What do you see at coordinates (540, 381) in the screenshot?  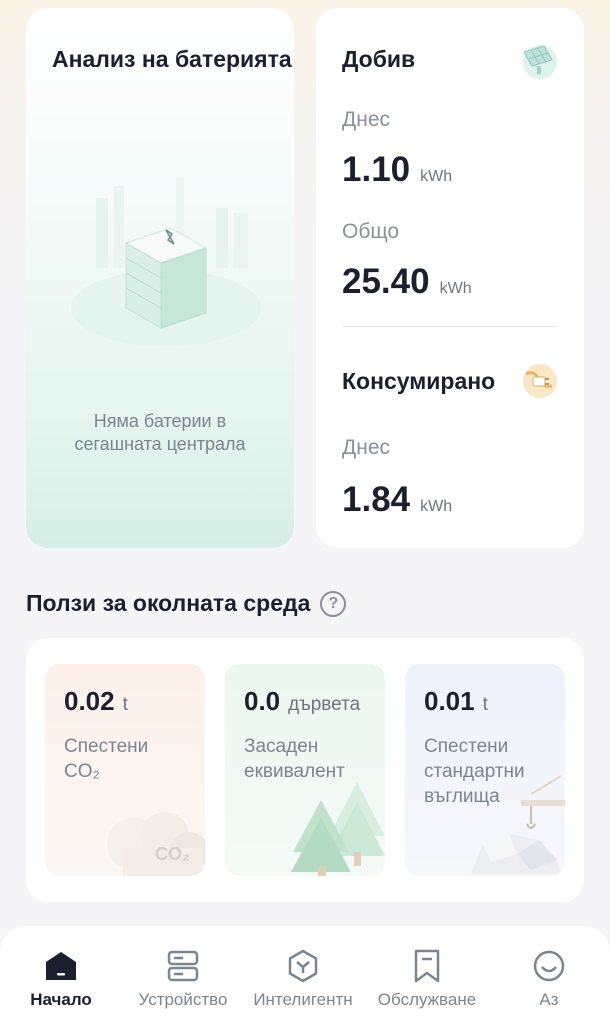 I see `plug-icon` at bounding box center [540, 381].